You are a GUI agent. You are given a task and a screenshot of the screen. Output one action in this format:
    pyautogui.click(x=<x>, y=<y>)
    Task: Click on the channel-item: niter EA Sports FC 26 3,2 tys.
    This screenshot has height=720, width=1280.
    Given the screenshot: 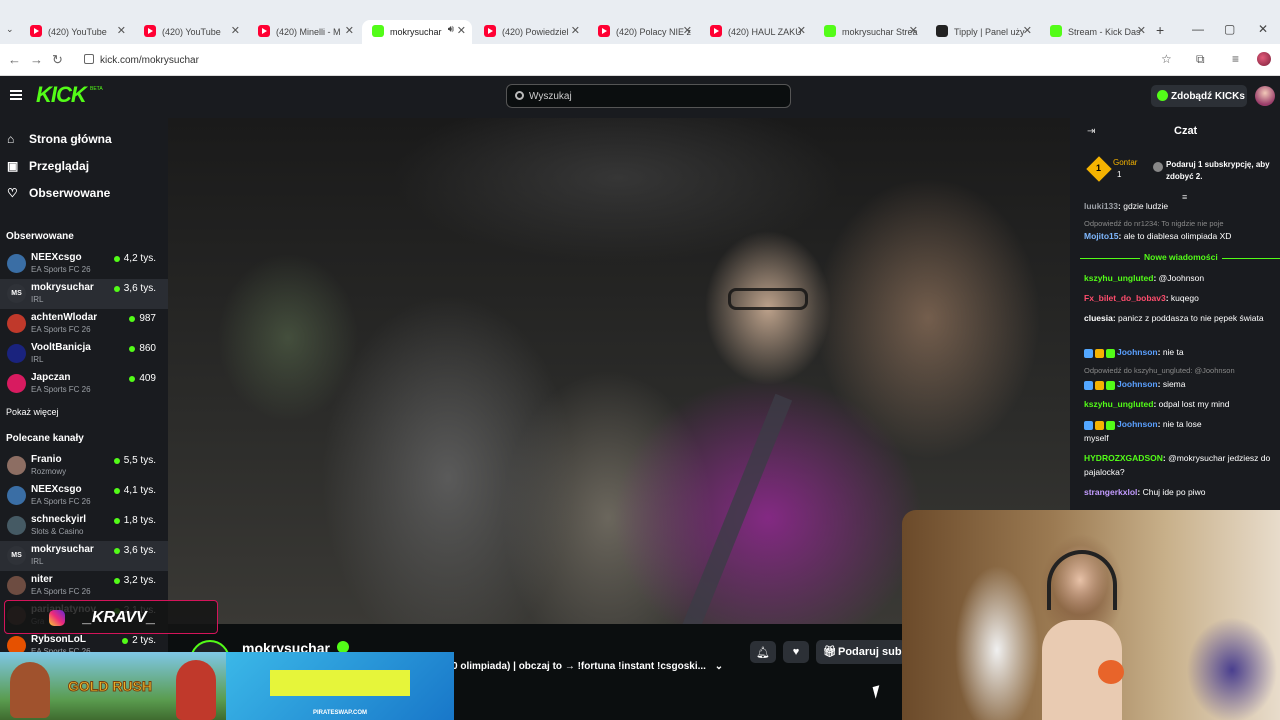 What is the action you would take?
    pyautogui.click(x=84, y=586)
    